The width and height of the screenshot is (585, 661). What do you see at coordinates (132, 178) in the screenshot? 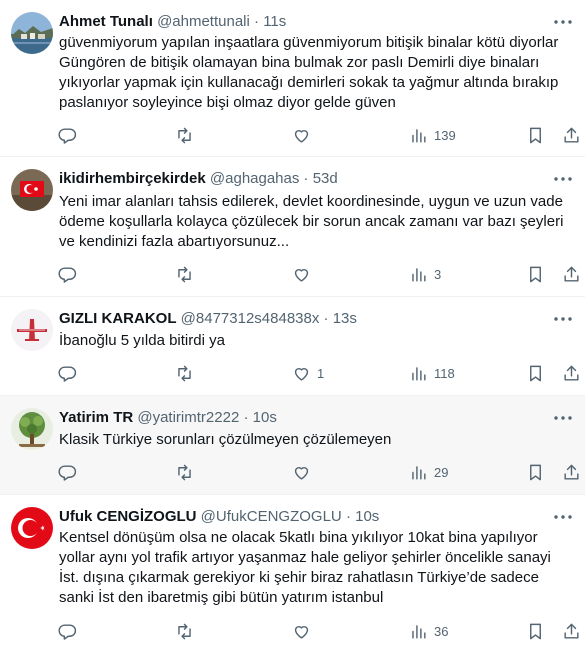
I see `author-name: ikidirhembirçekirdek` at bounding box center [132, 178].